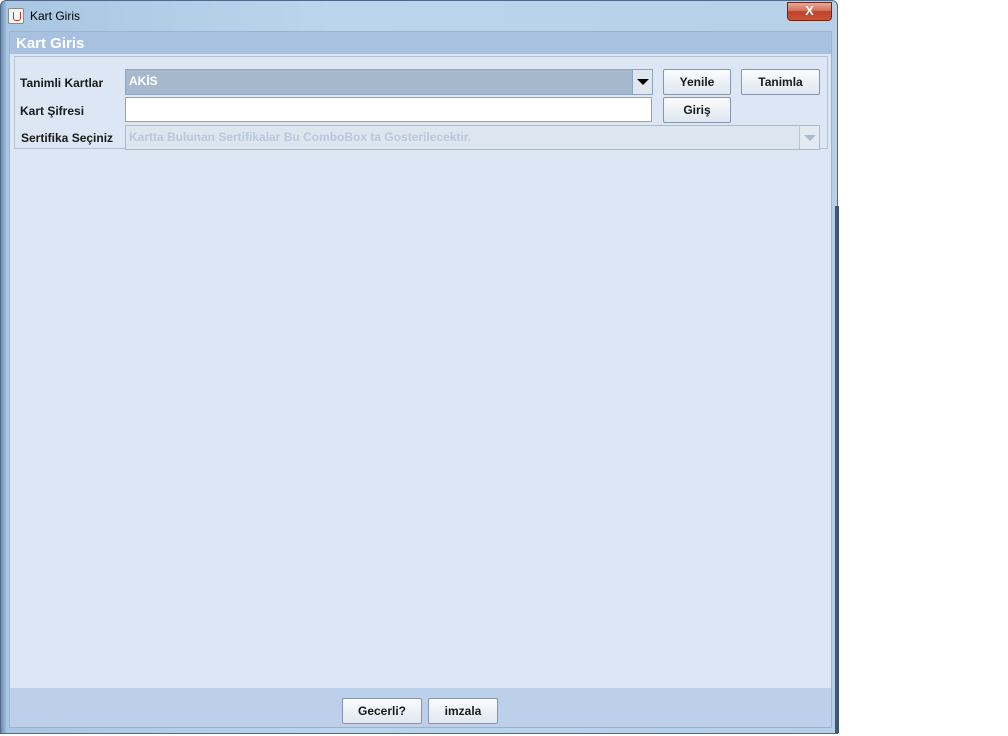 The width and height of the screenshot is (1008, 736). What do you see at coordinates (419, 16) in the screenshot?
I see `title-bar: Kart Giris X` at bounding box center [419, 16].